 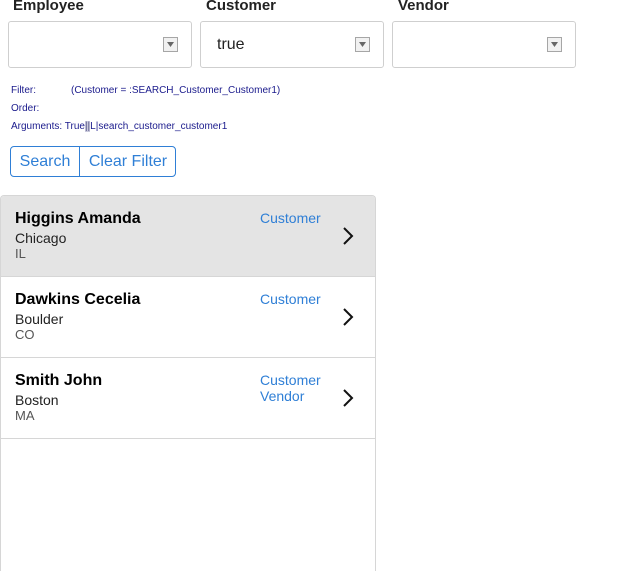 I want to click on arguments-info-label: Arguments:, so click(x=37, y=126).